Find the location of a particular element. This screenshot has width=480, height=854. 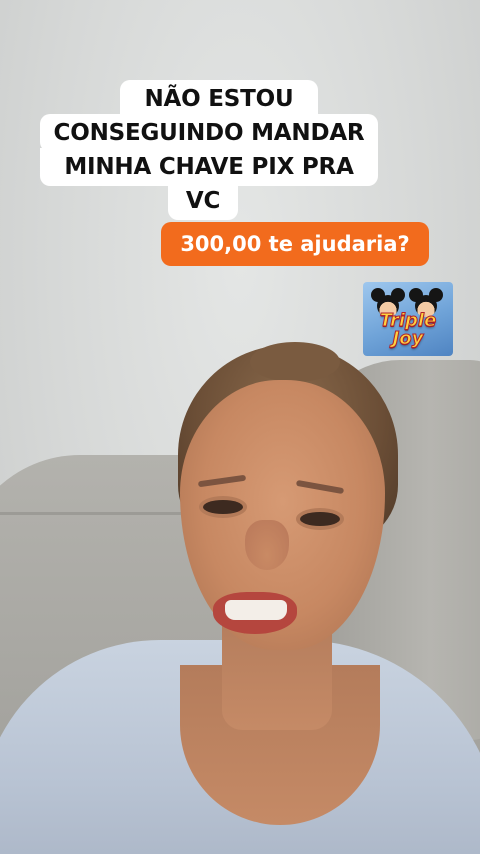

nose is located at coordinates (267, 545).